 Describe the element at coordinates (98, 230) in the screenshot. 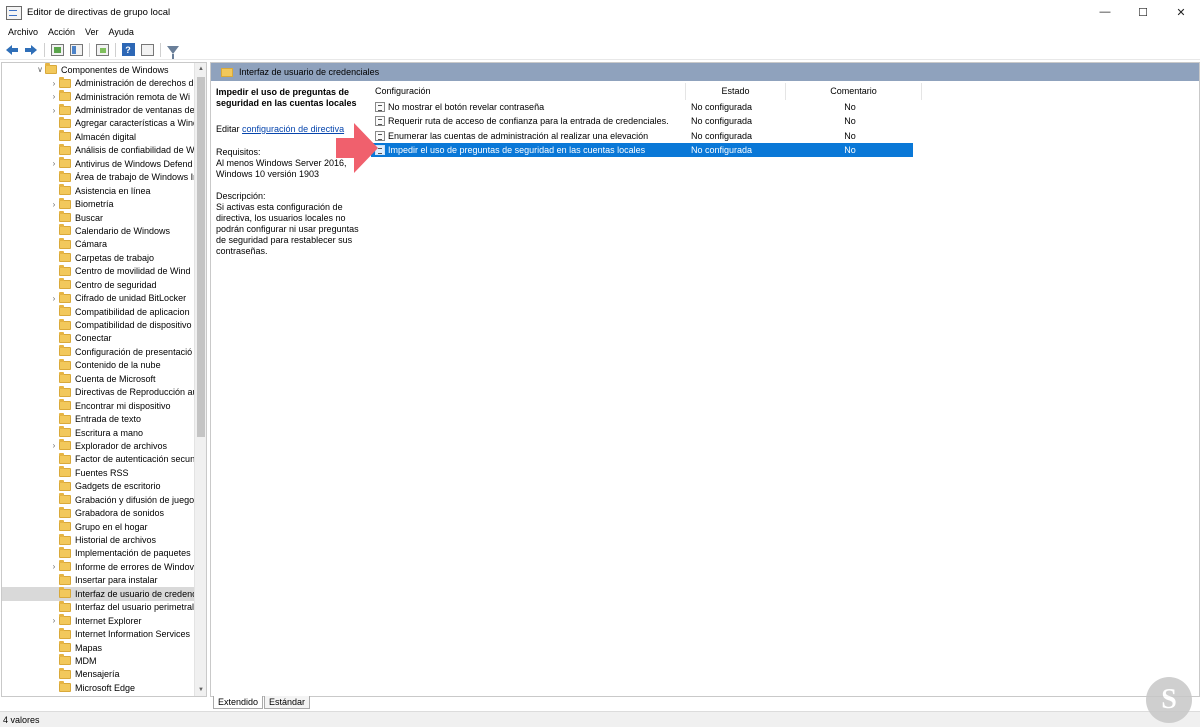

I see `tree-item: Calendario de Windows` at that location.